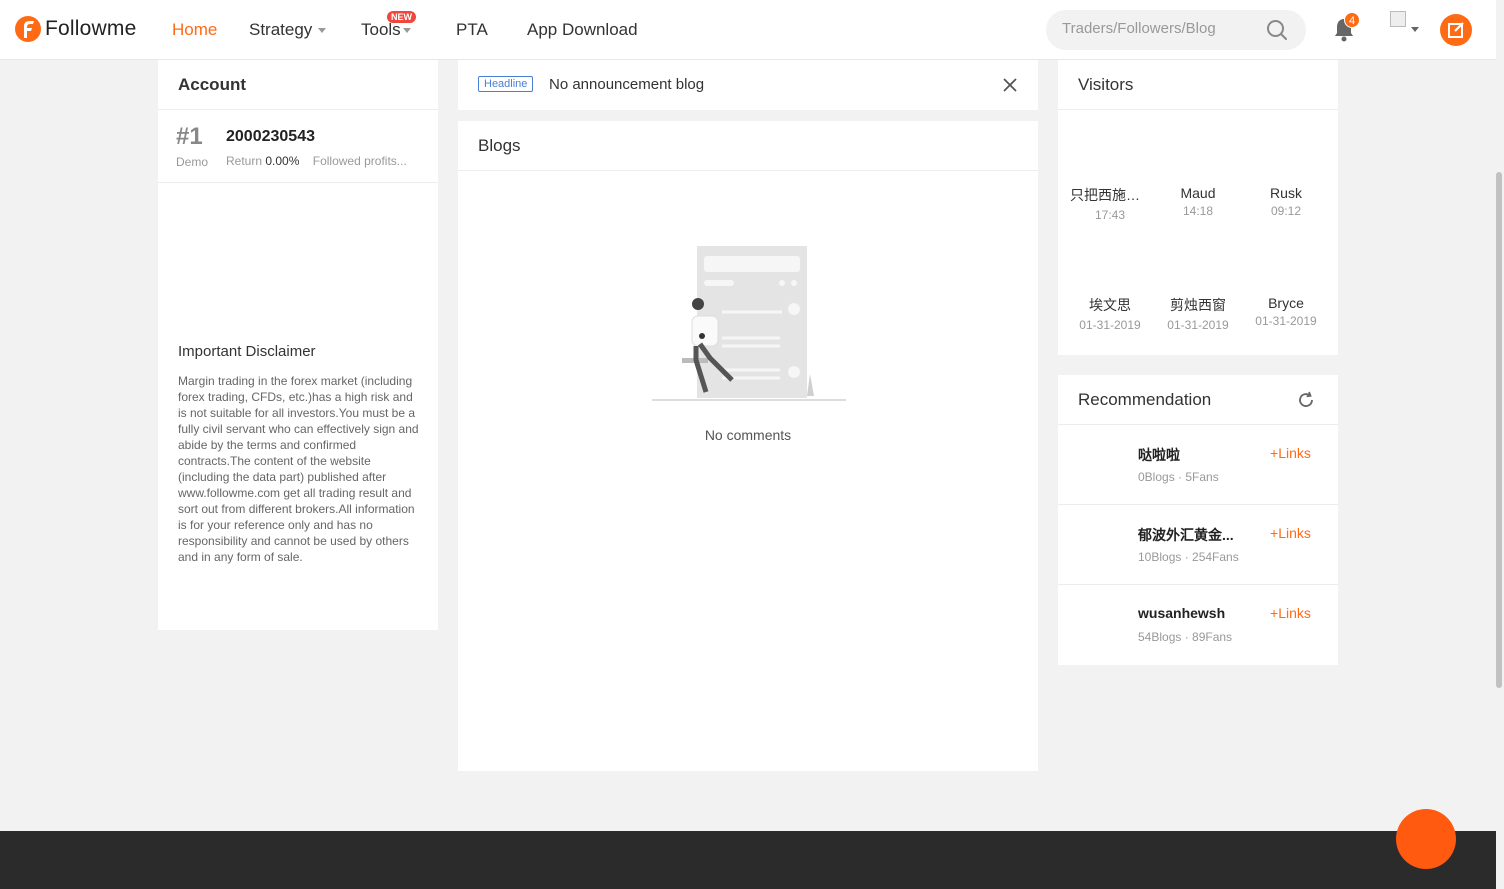 The width and height of the screenshot is (1504, 889). I want to click on visitor-time: 09:12, so click(1286, 211).